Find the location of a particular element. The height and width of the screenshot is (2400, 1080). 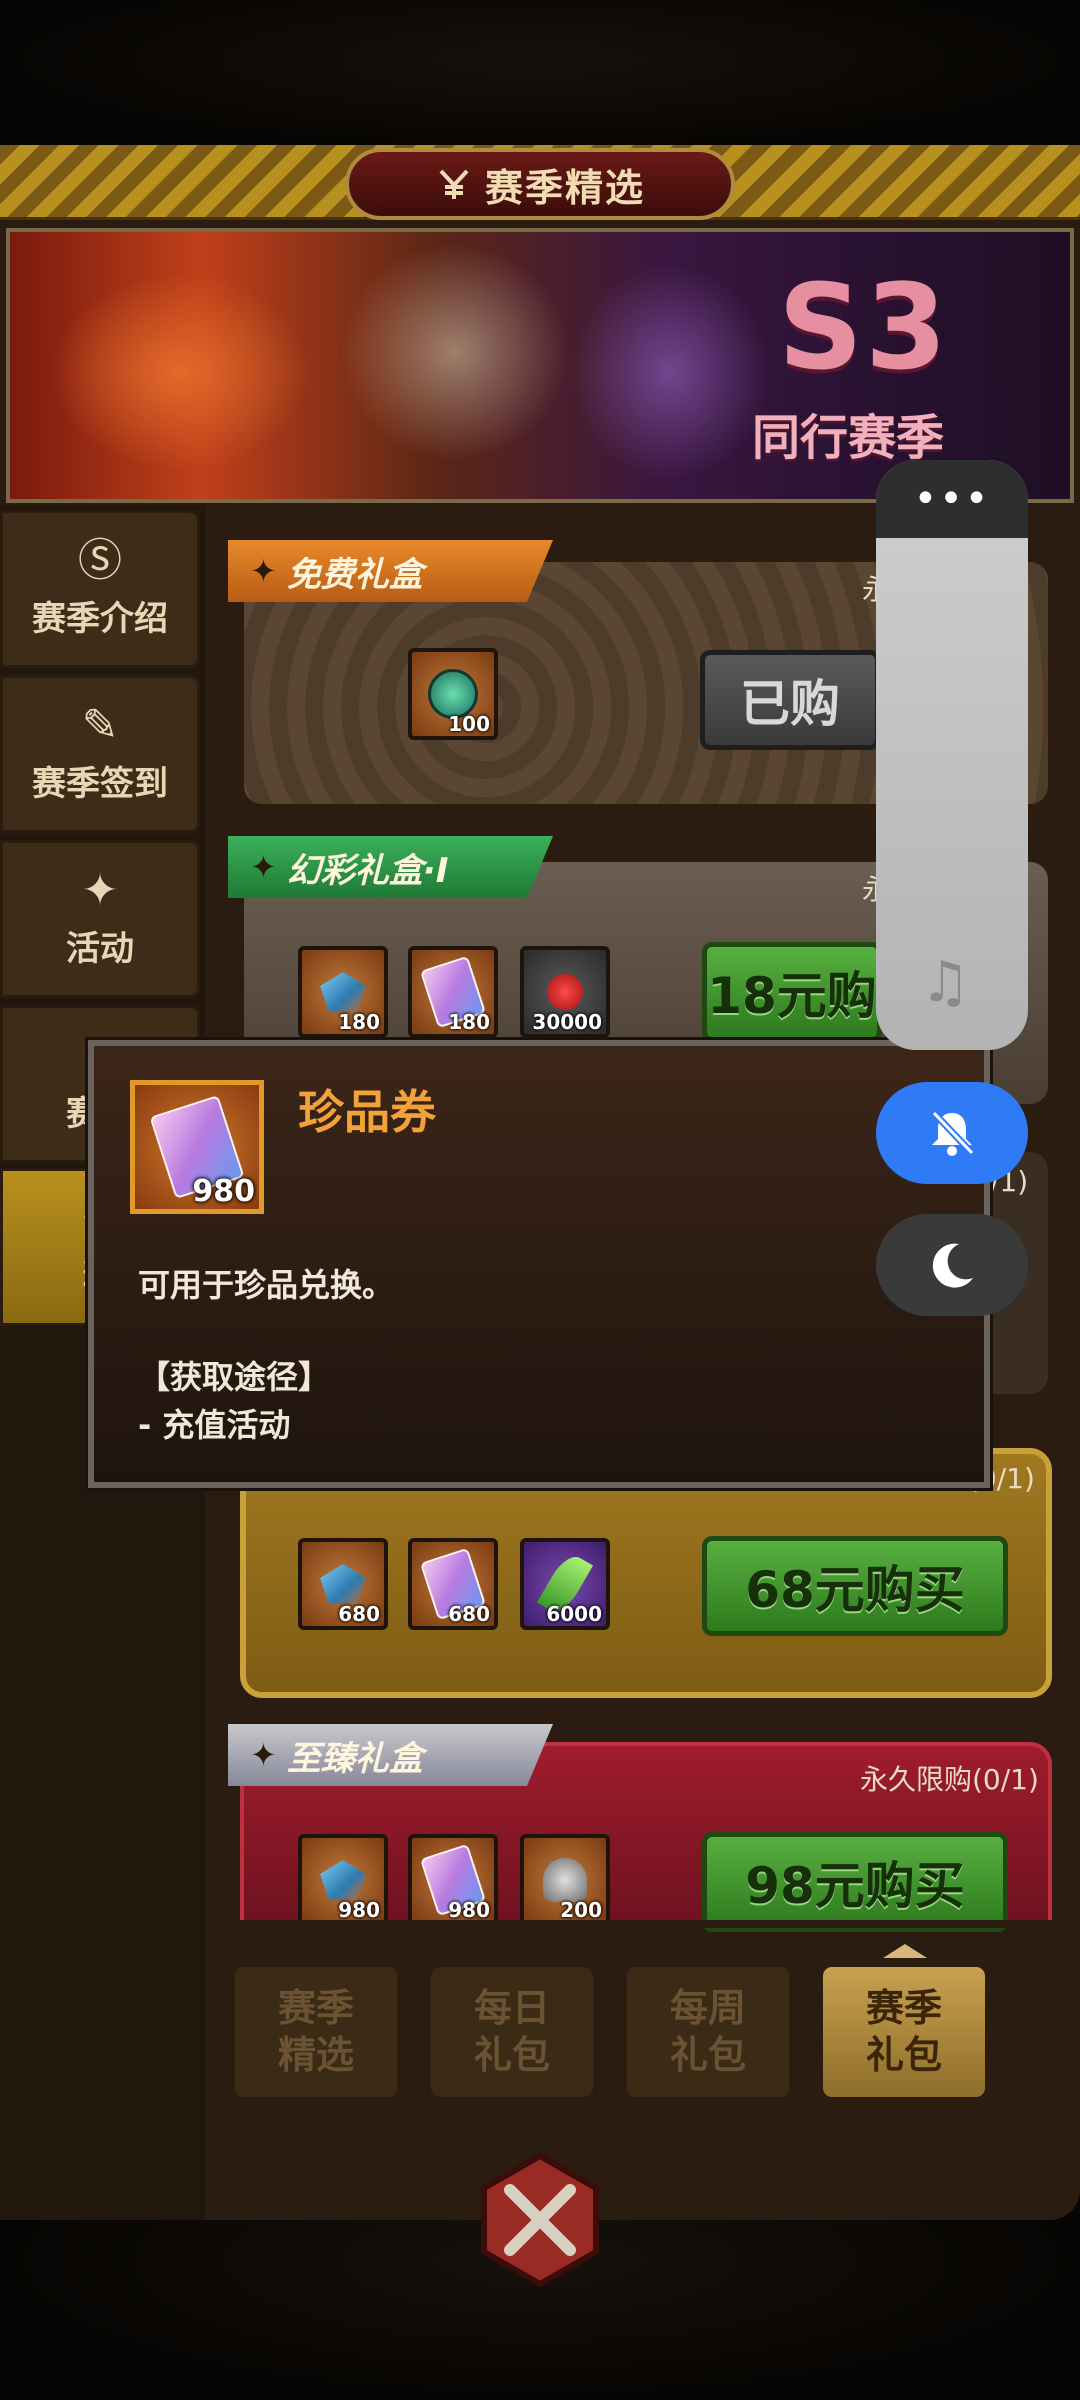

music-note-icon: ♫ is located at coordinates (945, 982).